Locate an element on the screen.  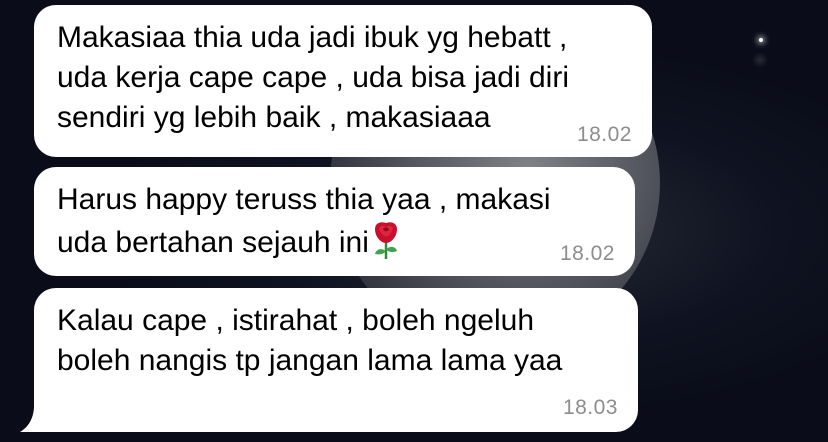
star-icon is located at coordinates (761, 40).